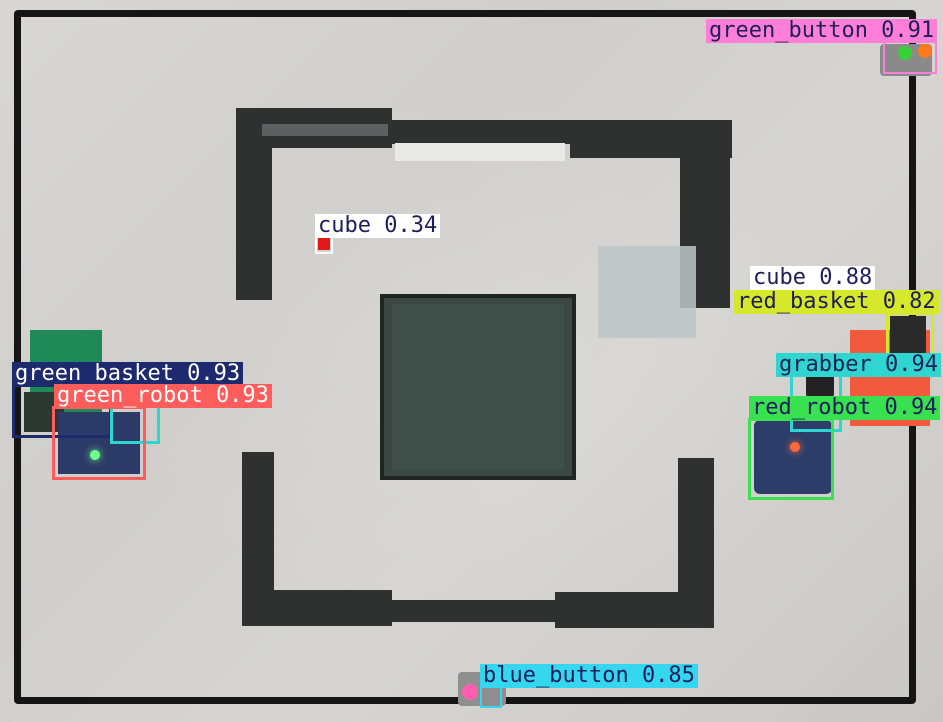 Image resolution: width=943 pixels, height=722 pixels. What do you see at coordinates (589, 676) in the screenshot?
I see `label-blue-button: blue_button 0.85` at bounding box center [589, 676].